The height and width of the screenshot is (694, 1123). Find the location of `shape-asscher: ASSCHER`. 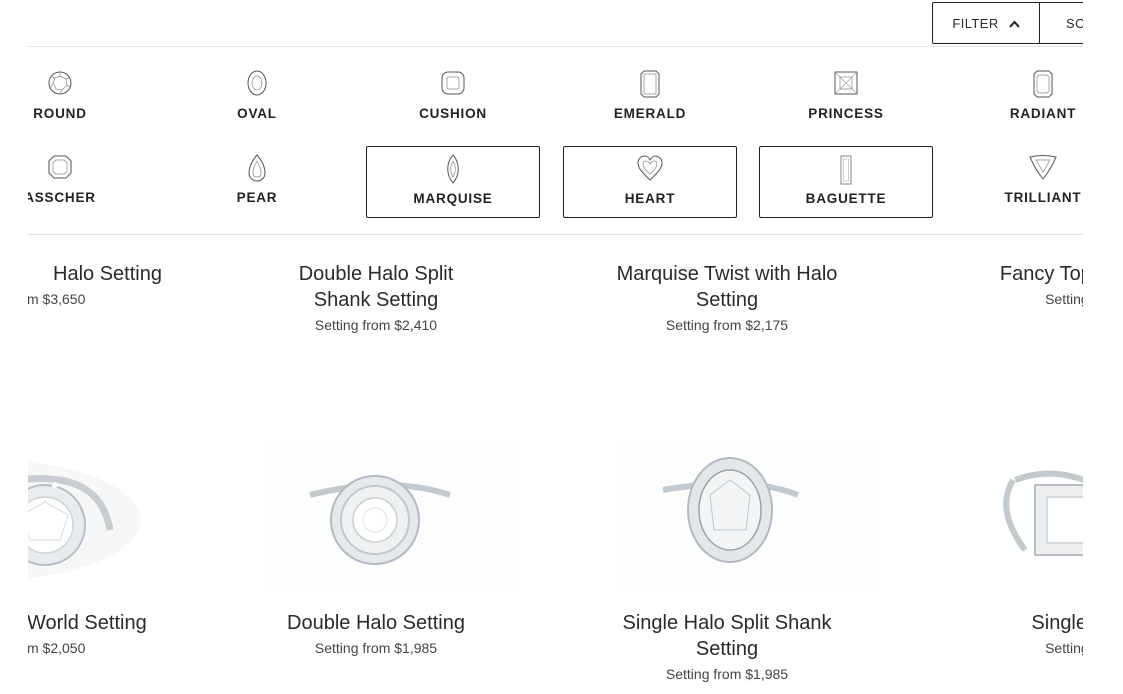

shape-asscher: ASSCHER is located at coordinates (87, 182).